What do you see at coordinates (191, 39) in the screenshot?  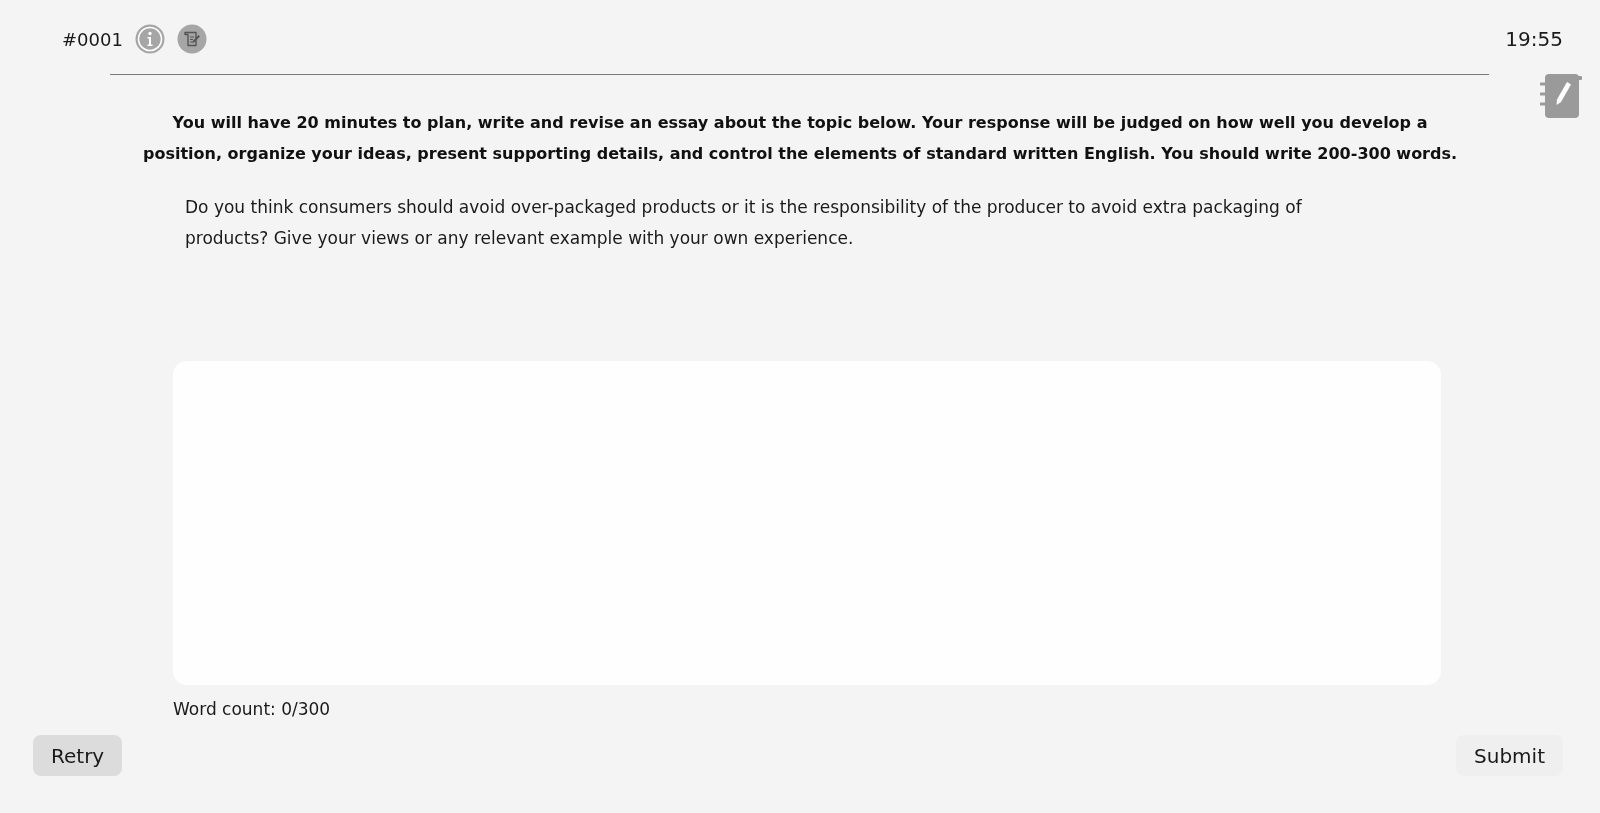 I see `notepad-icon` at bounding box center [191, 39].